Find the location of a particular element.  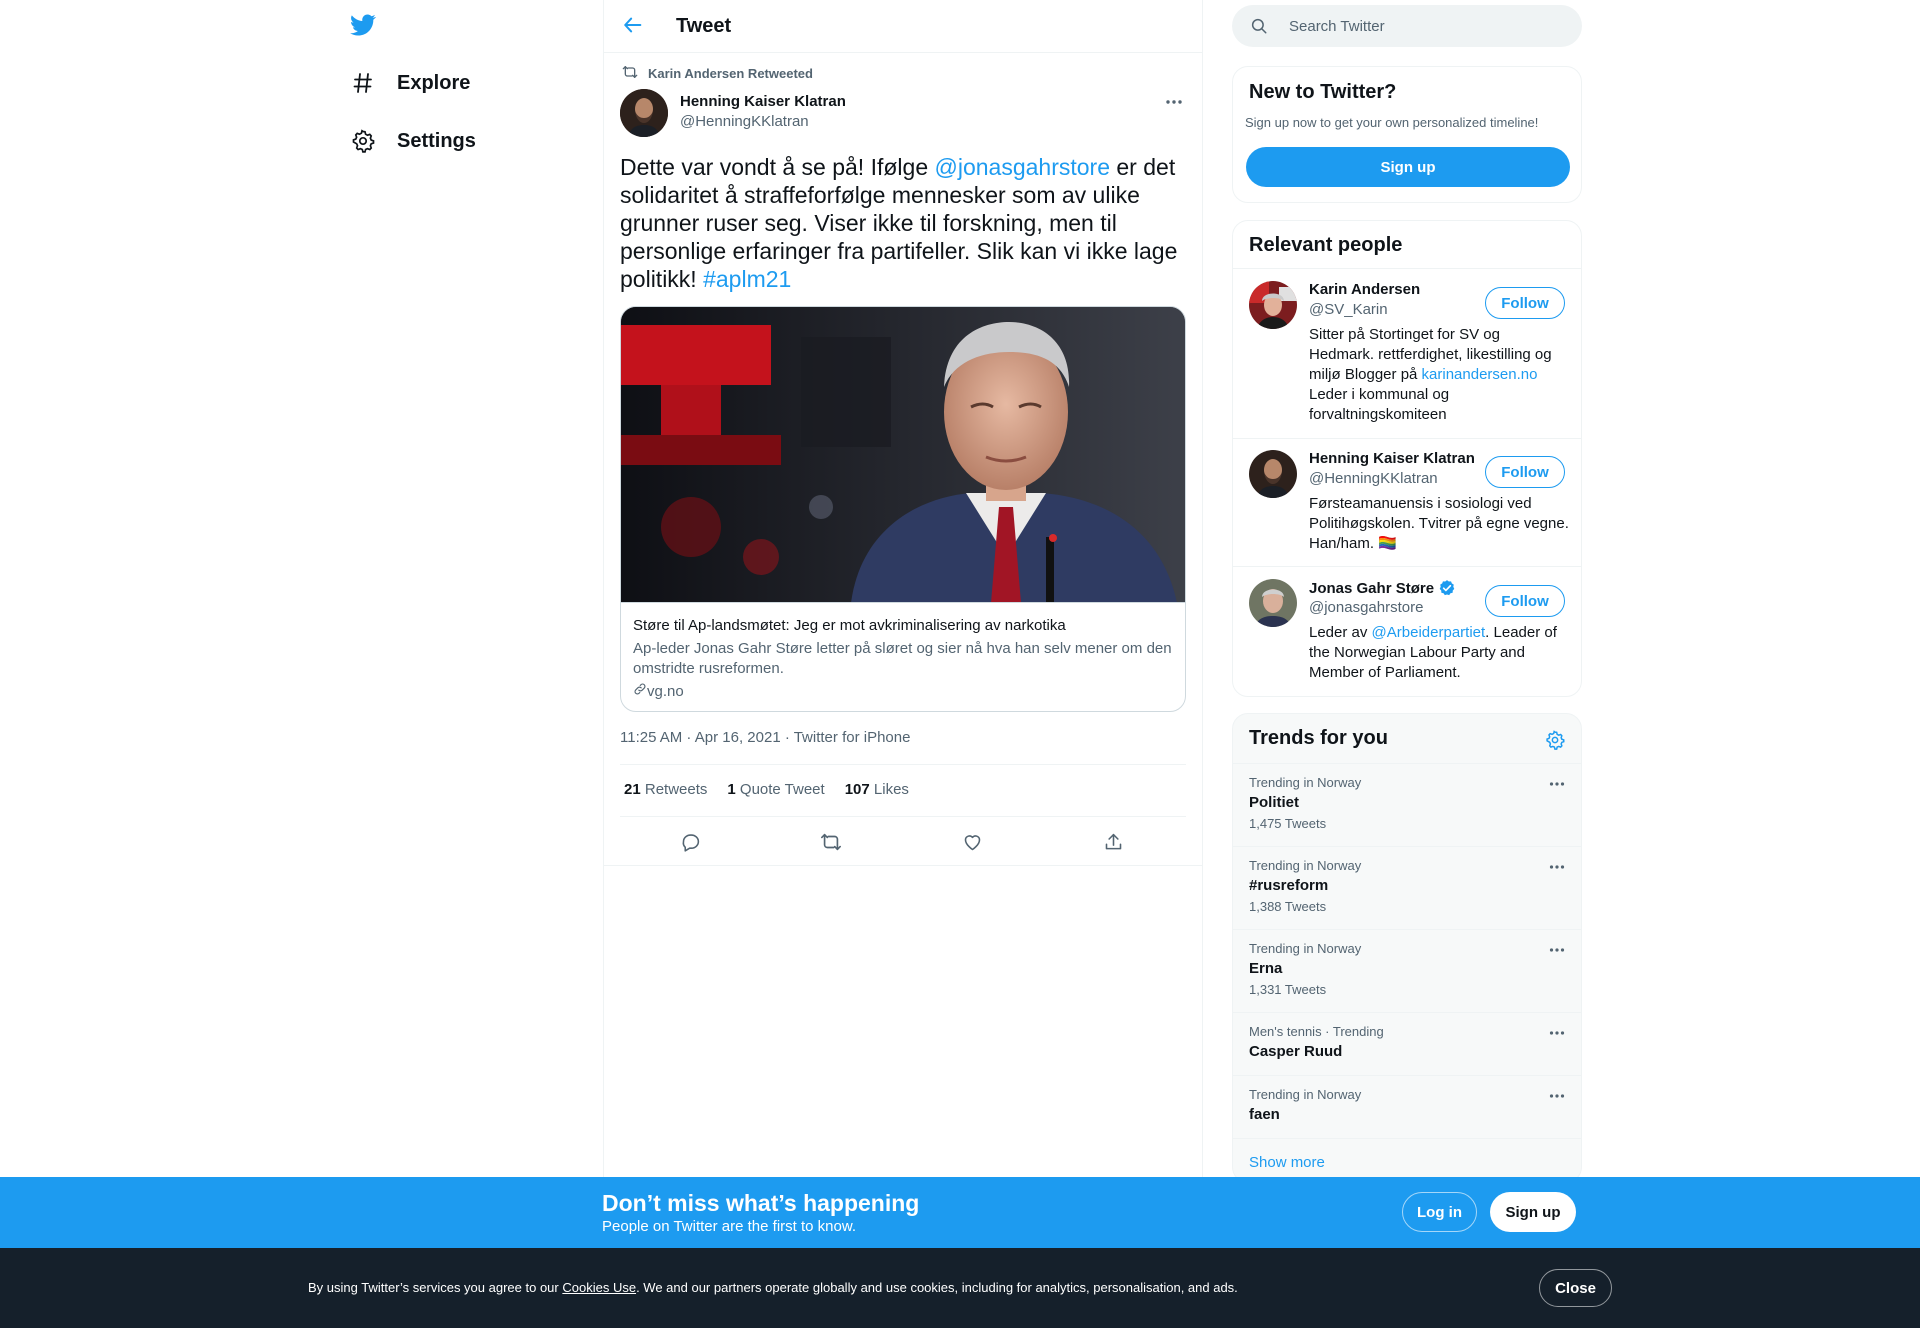

bio-link: karinandersen.no is located at coordinates (1480, 374).